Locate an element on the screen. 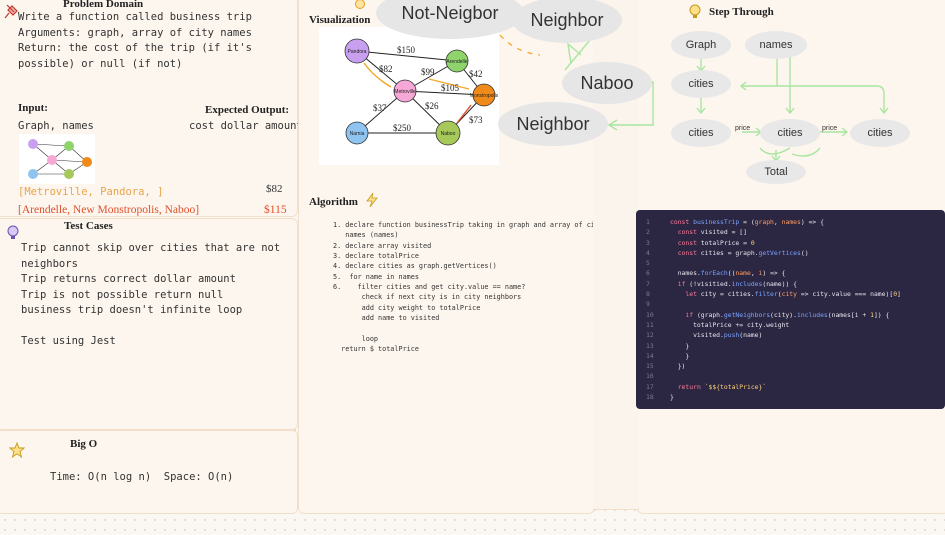  edge-label: $37 is located at coordinates (380, 108).